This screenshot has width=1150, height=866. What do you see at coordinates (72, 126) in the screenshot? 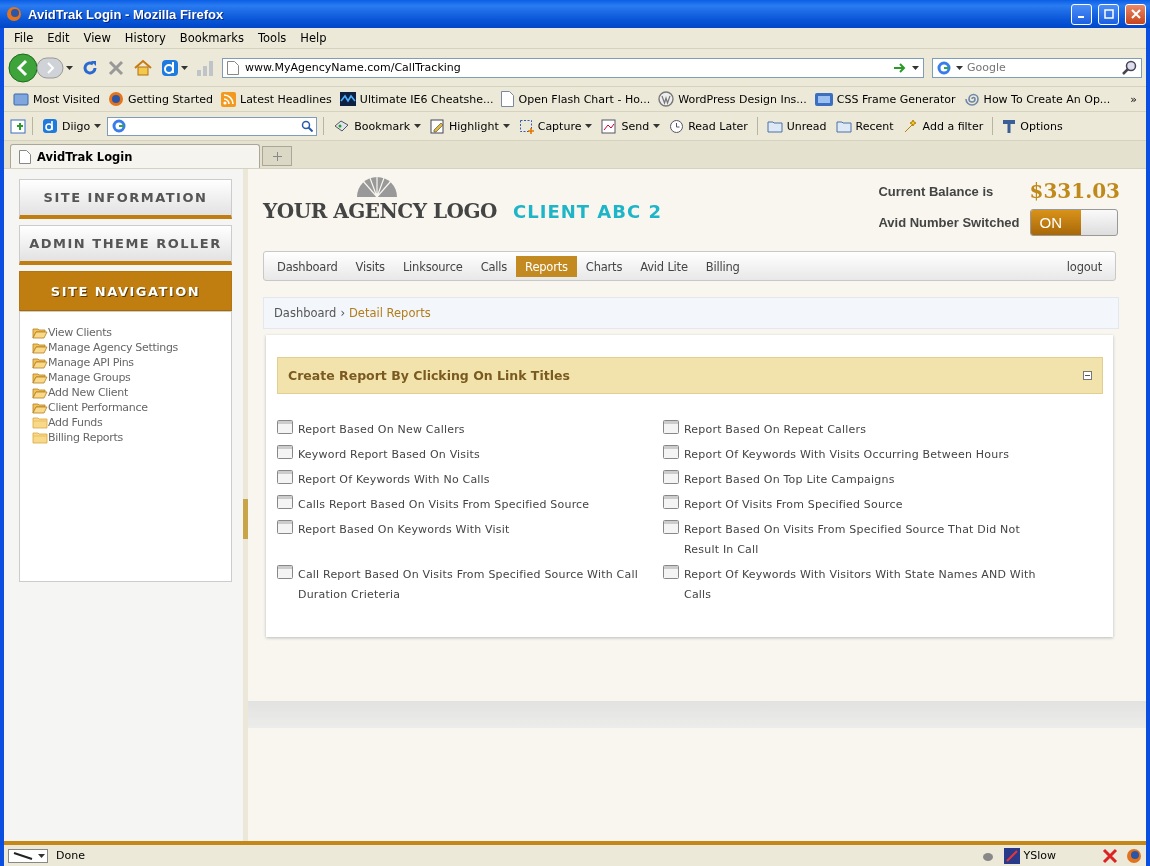
I see `diigo-menu: Diigo` at bounding box center [72, 126].